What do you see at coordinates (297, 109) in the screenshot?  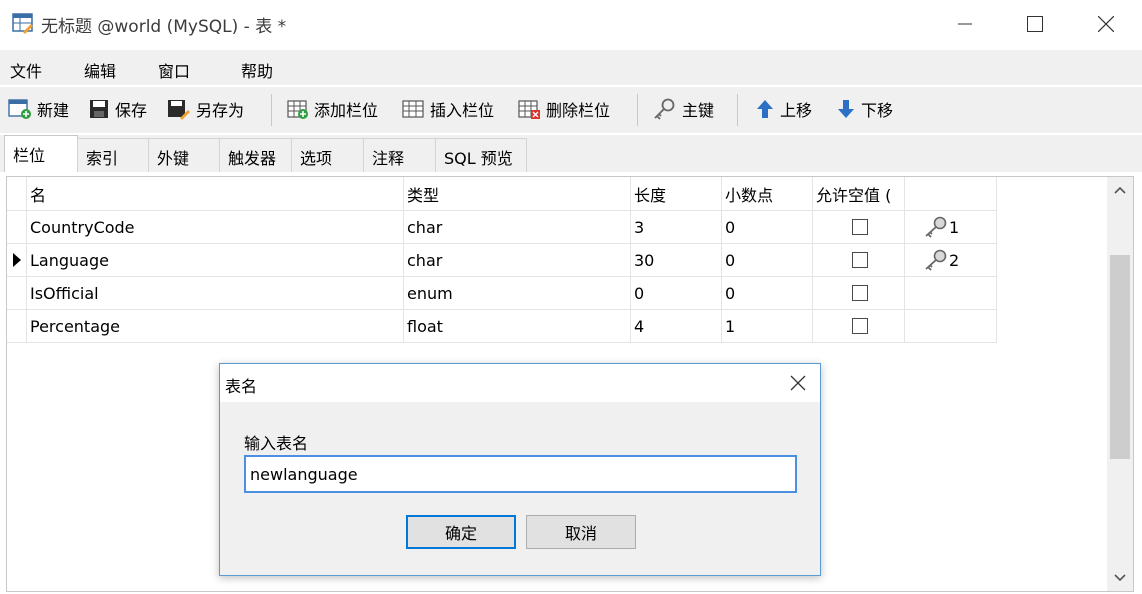 I see `add-column-icon` at bounding box center [297, 109].